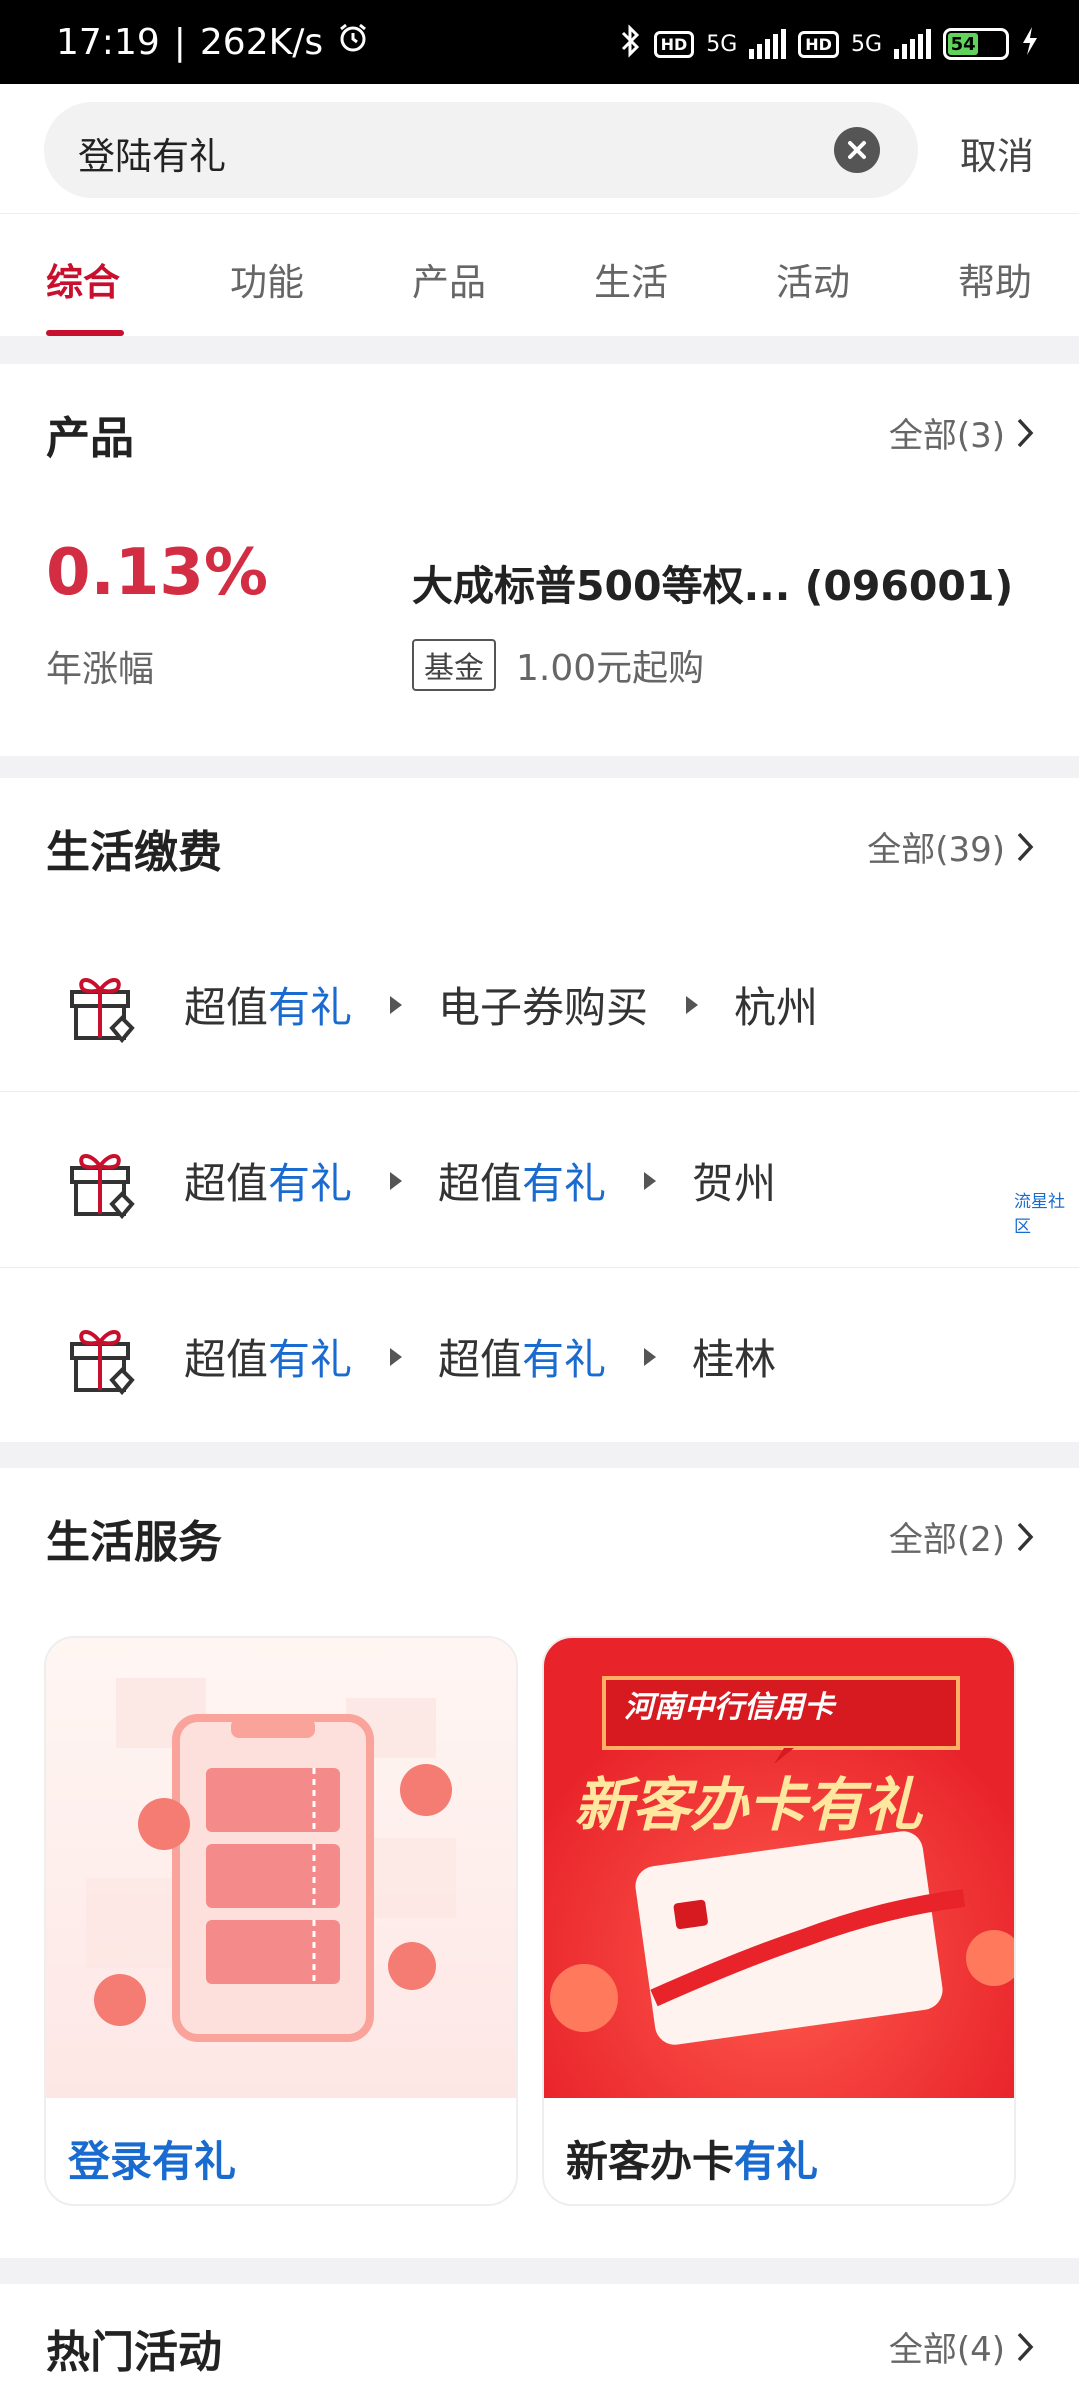 The width and height of the screenshot is (1079, 2400). Describe the element at coordinates (83, 279) in the screenshot. I see `tab-comprehensive: 综合` at that location.